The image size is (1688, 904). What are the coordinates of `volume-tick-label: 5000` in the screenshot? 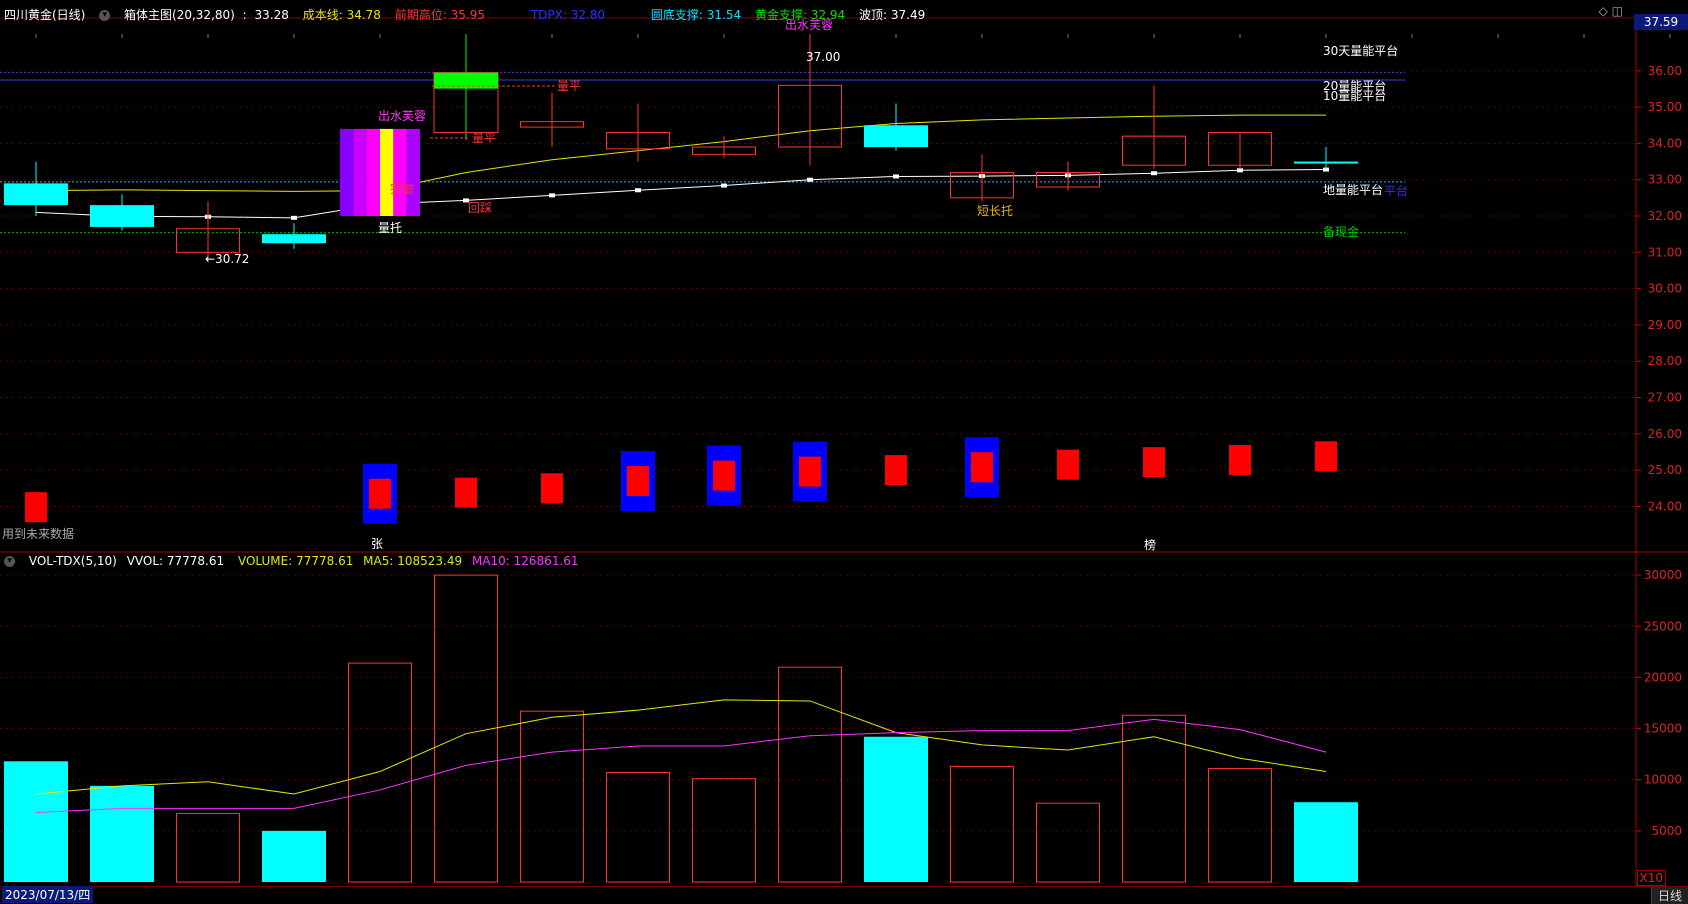 It's located at (1666, 831).